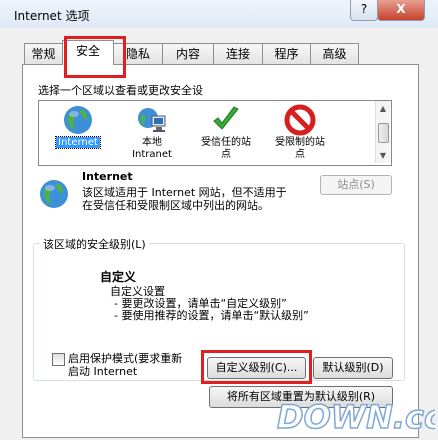  Describe the element at coordinates (219, 14) in the screenshot. I see `title-bar: Internet 选项 ? X` at that location.